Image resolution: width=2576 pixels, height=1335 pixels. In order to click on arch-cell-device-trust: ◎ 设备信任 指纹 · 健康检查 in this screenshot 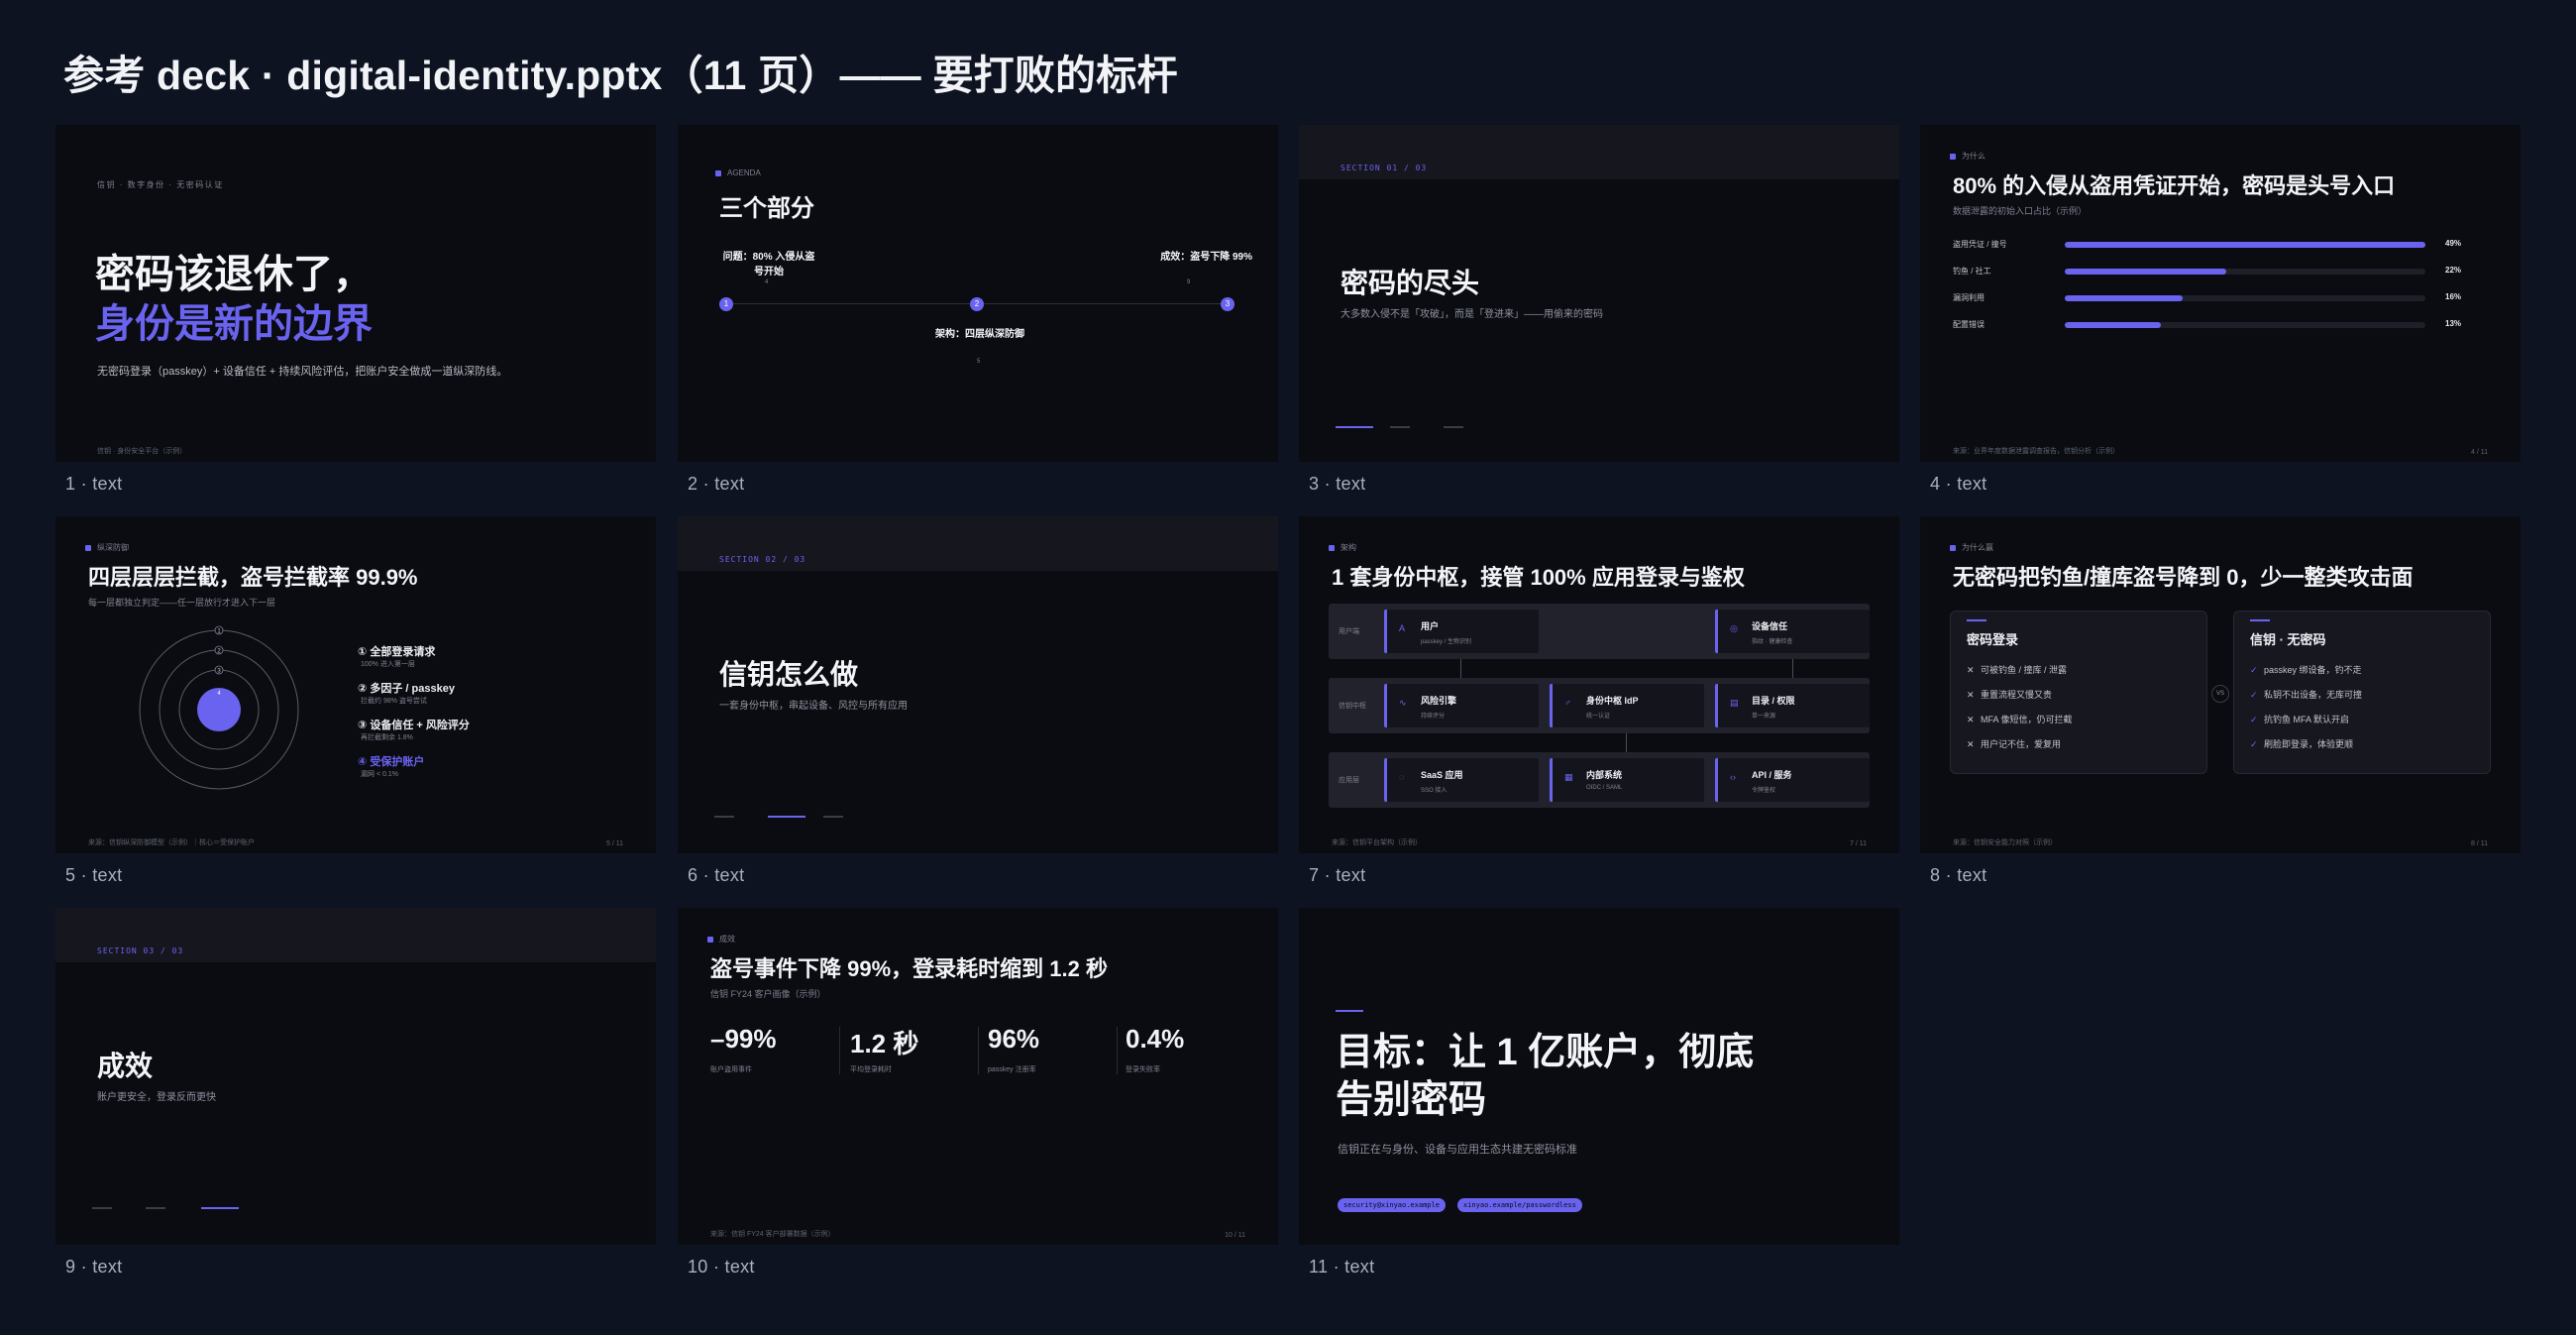, I will do `click(1792, 631)`.